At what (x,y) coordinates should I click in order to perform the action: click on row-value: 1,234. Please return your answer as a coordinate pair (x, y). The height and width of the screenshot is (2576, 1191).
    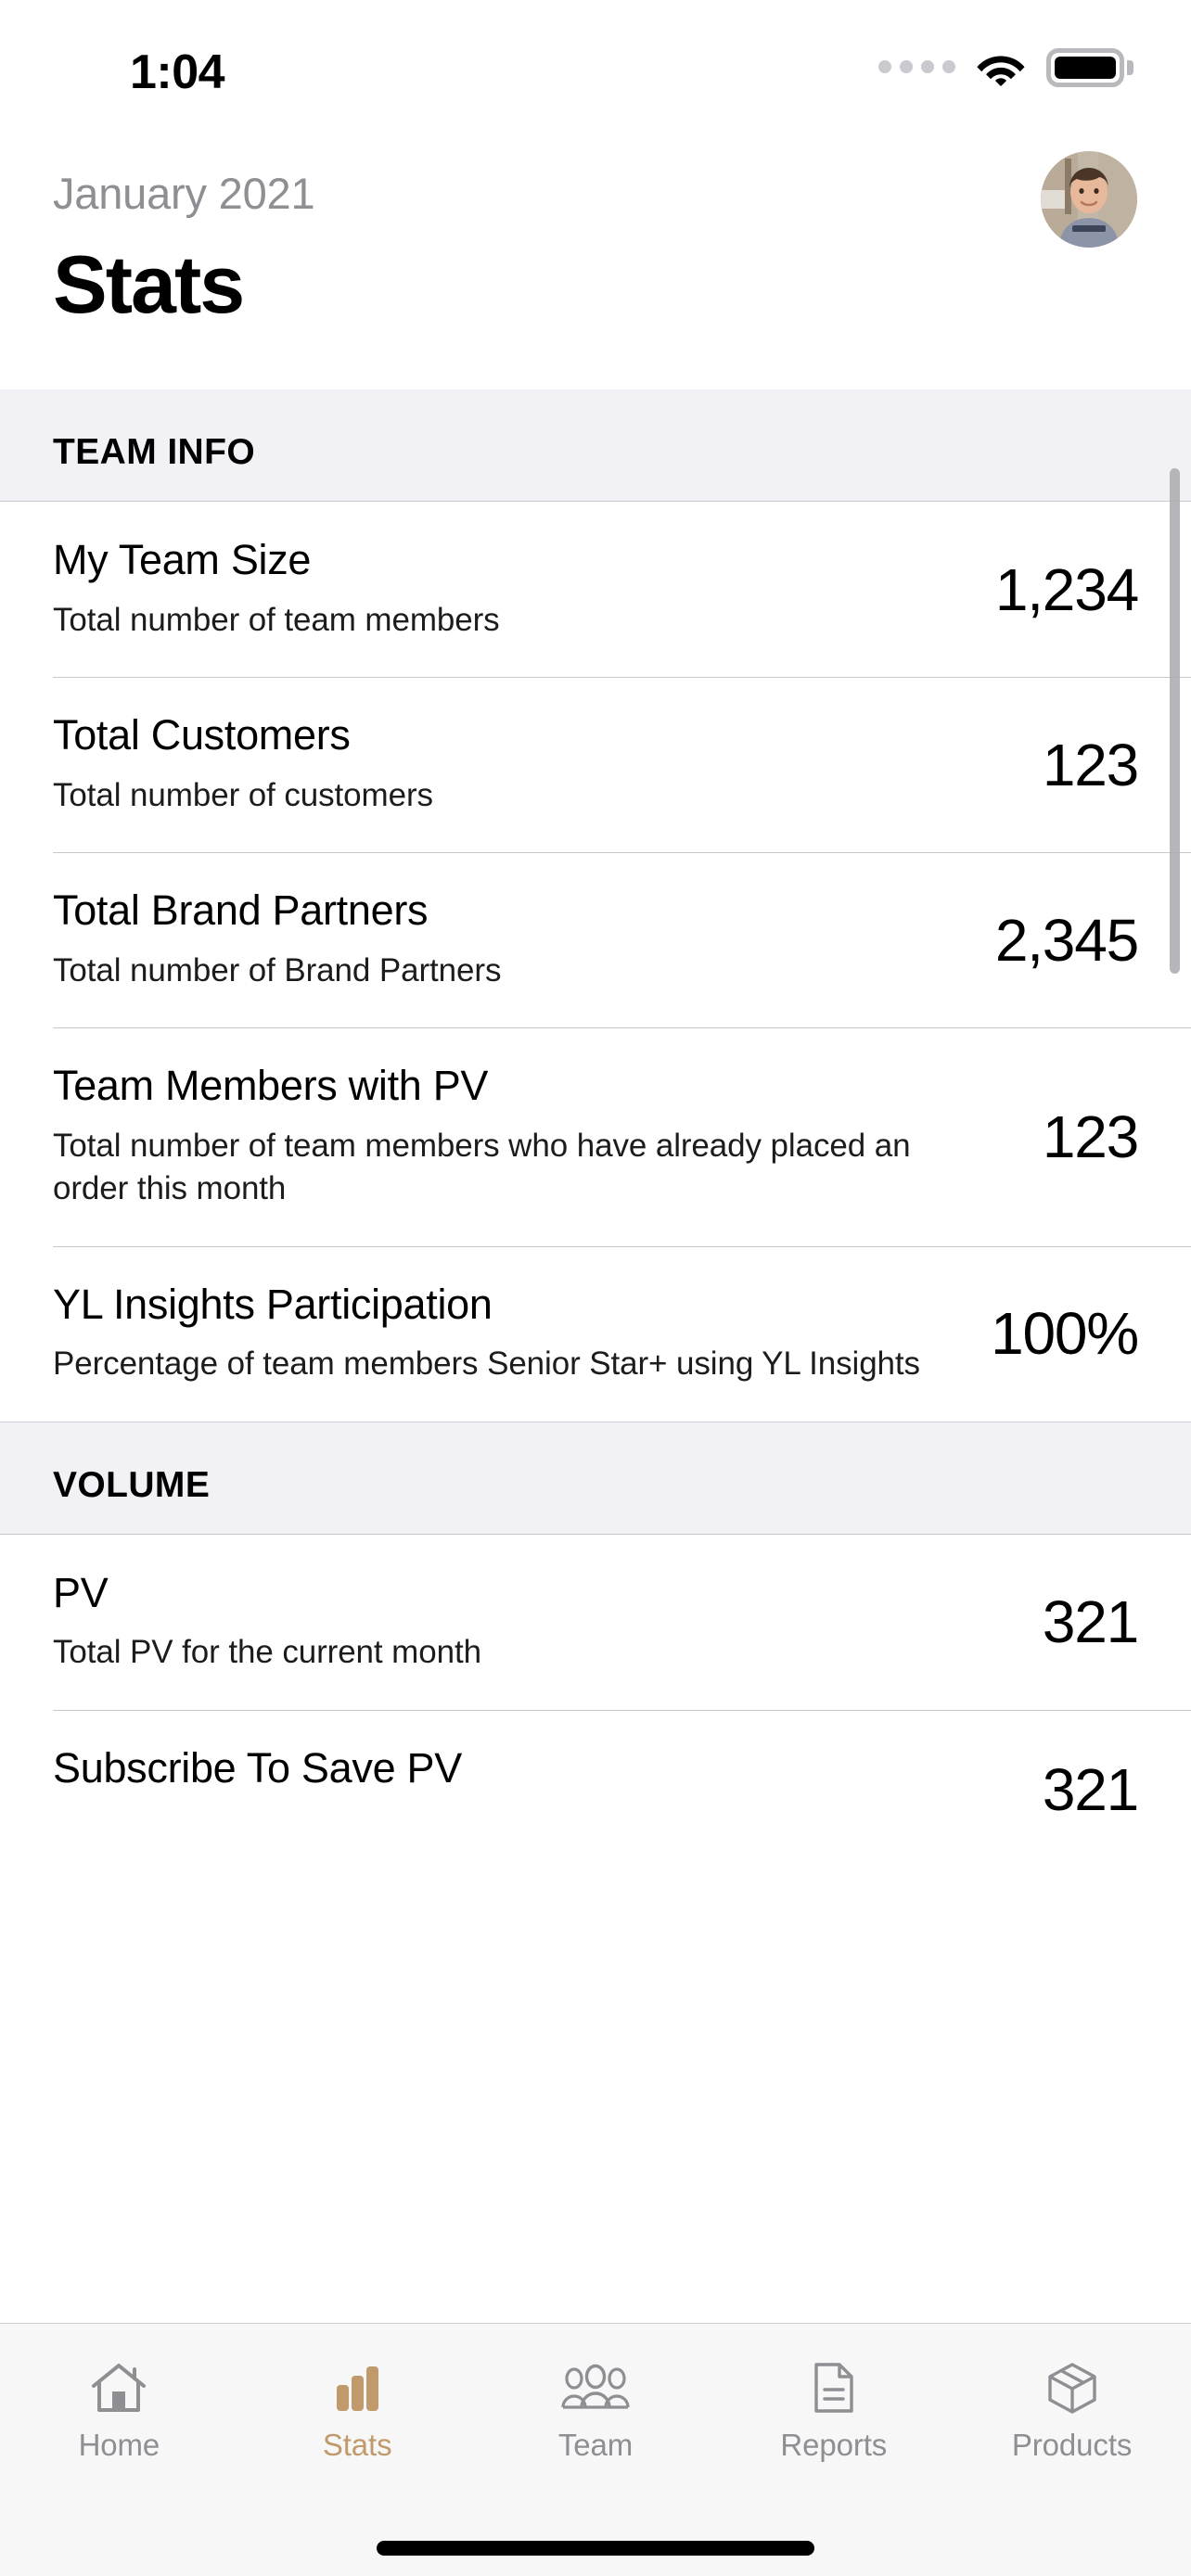
    Looking at the image, I should click on (1066, 589).